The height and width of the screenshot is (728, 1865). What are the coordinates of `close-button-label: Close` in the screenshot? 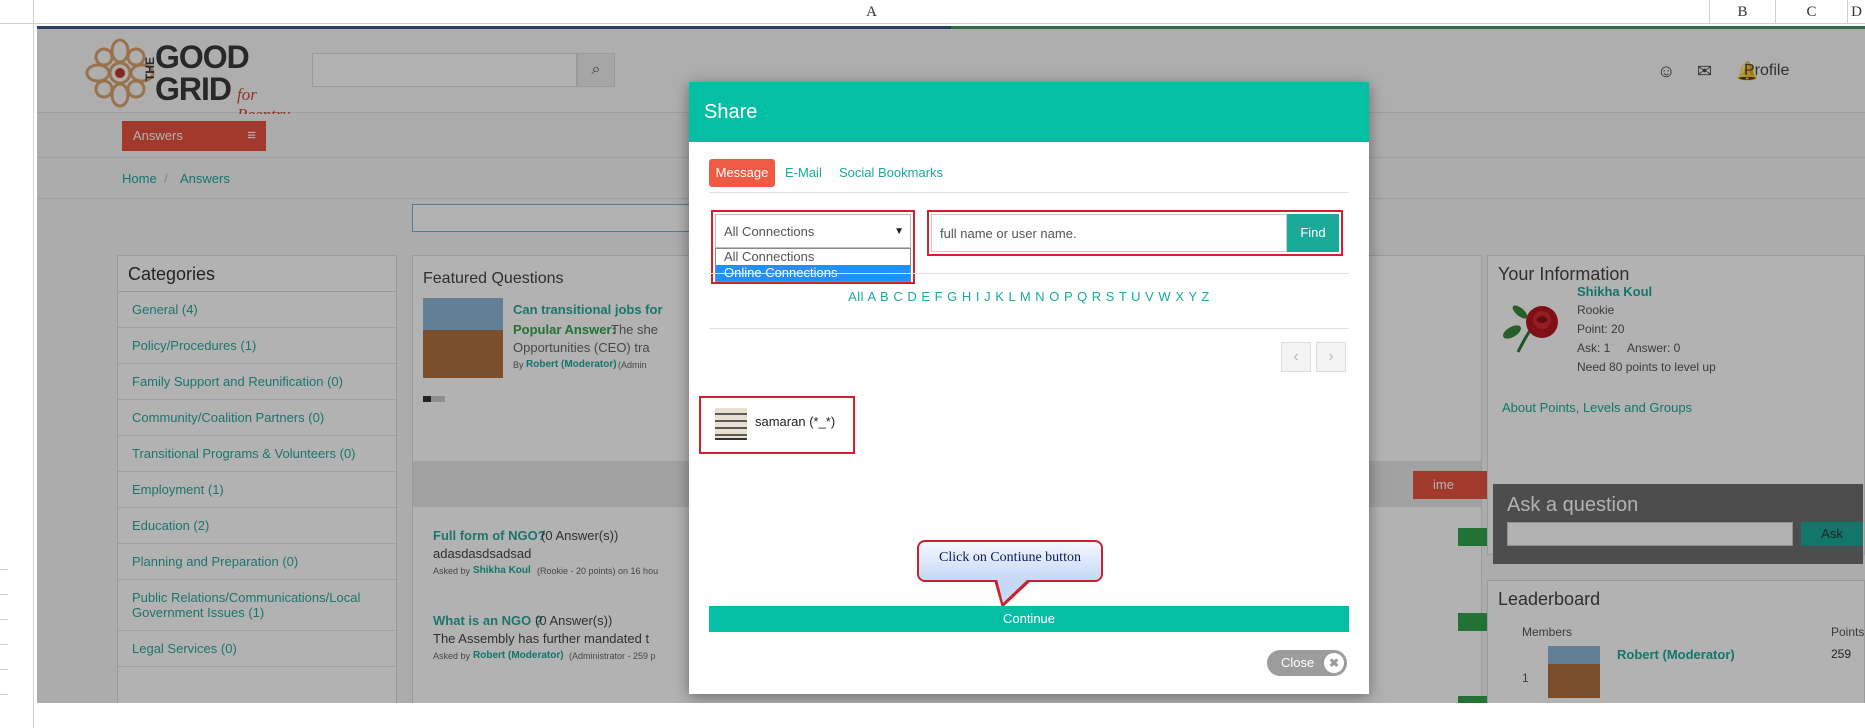 It's located at (1298, 662).